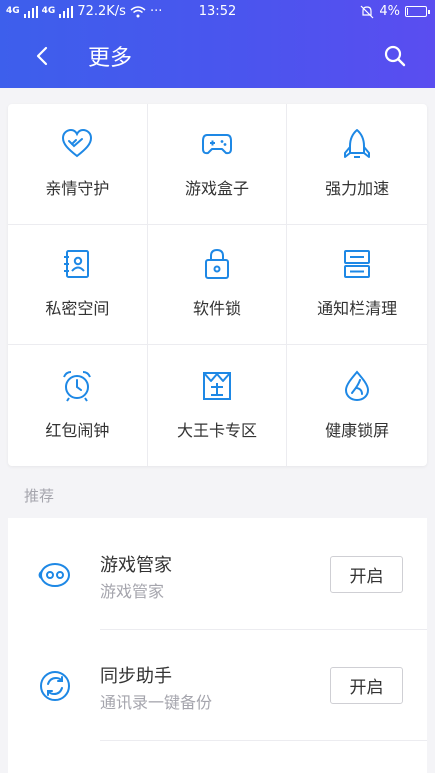 This screenshot has width=435, height=773. What do you see at coordinates (77, 386) in the screenshot?
I see `alarm-clock-icon` at bounding box center [77, 386].